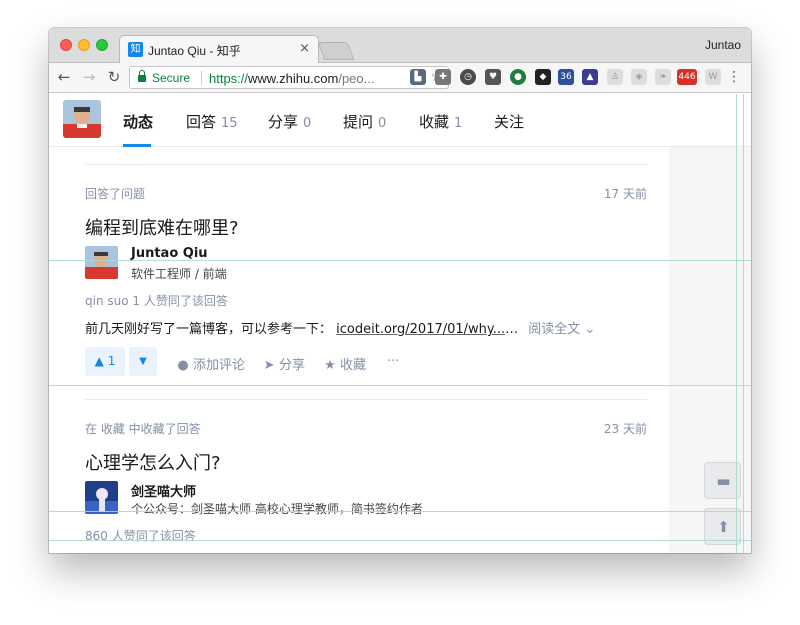 The image size is (800, 625). Describe the element at coordinates (89, 77) in the screenshot. I see `forward-icon: →` at that location.